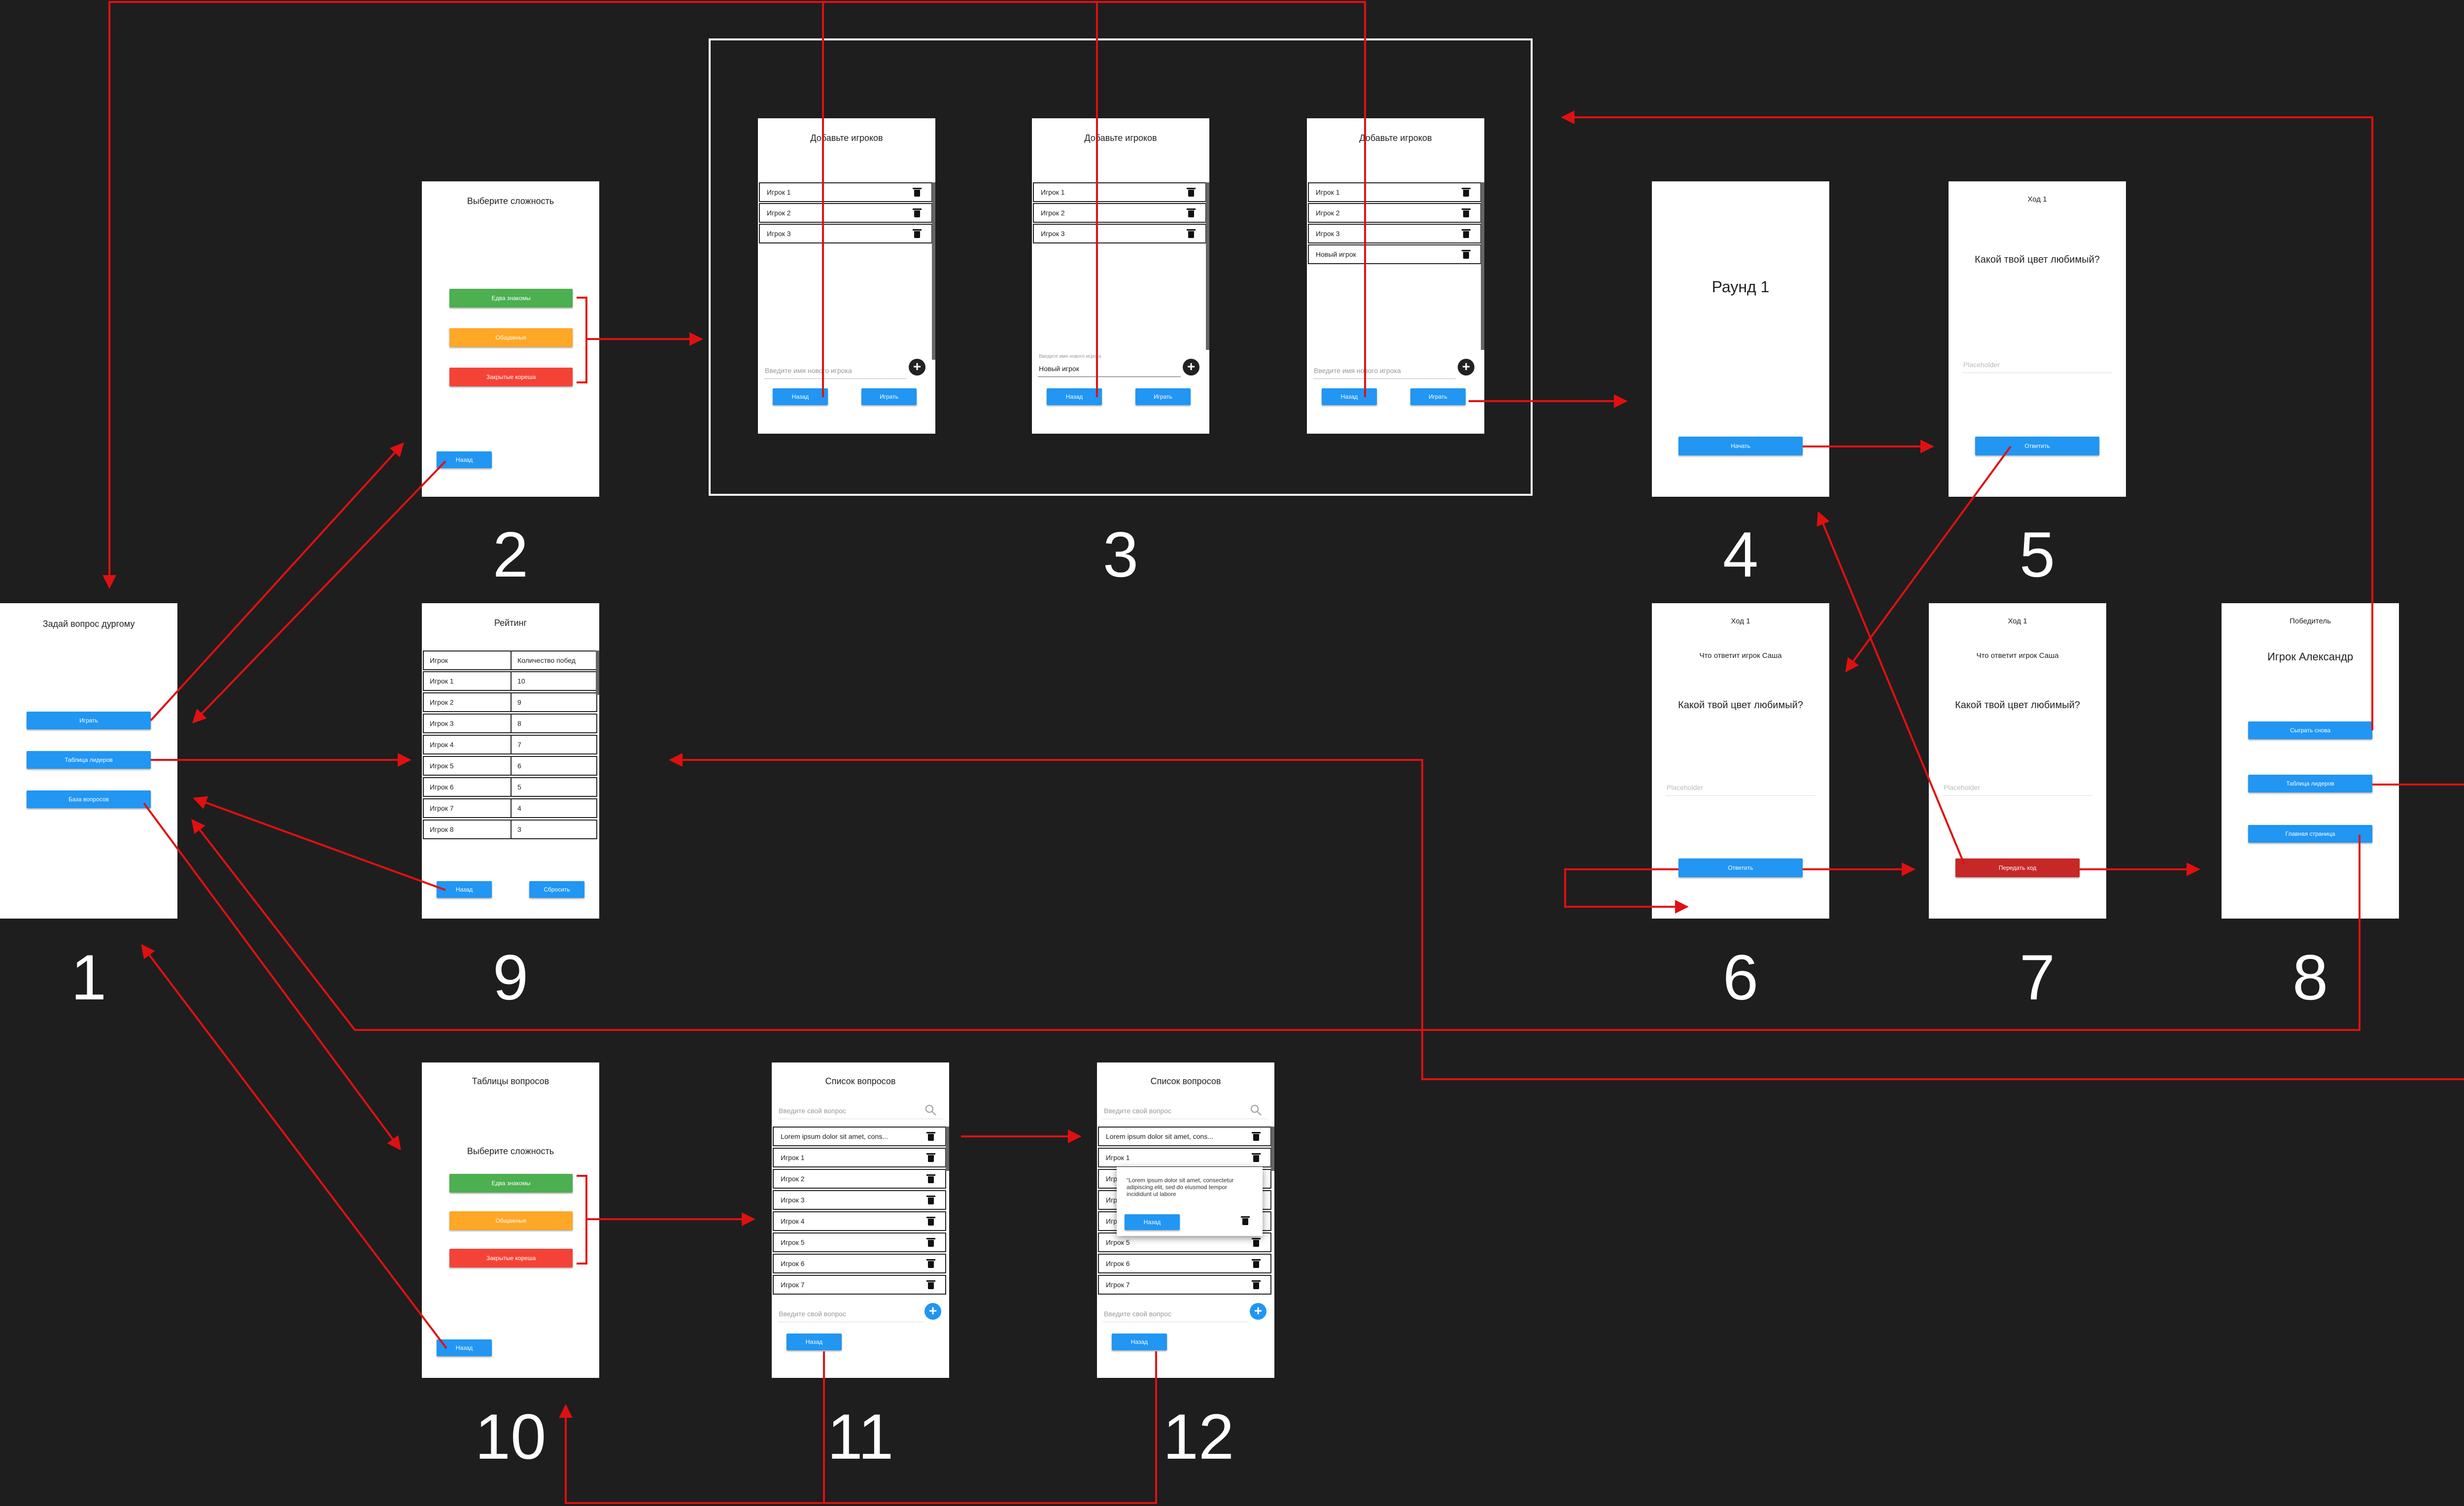 This screenshot has width=2464, height=1506. What do you see at coordinates (990, 1427) in the screenshot?
I see `arrow-12-back` at bounding box center [990, 1427].